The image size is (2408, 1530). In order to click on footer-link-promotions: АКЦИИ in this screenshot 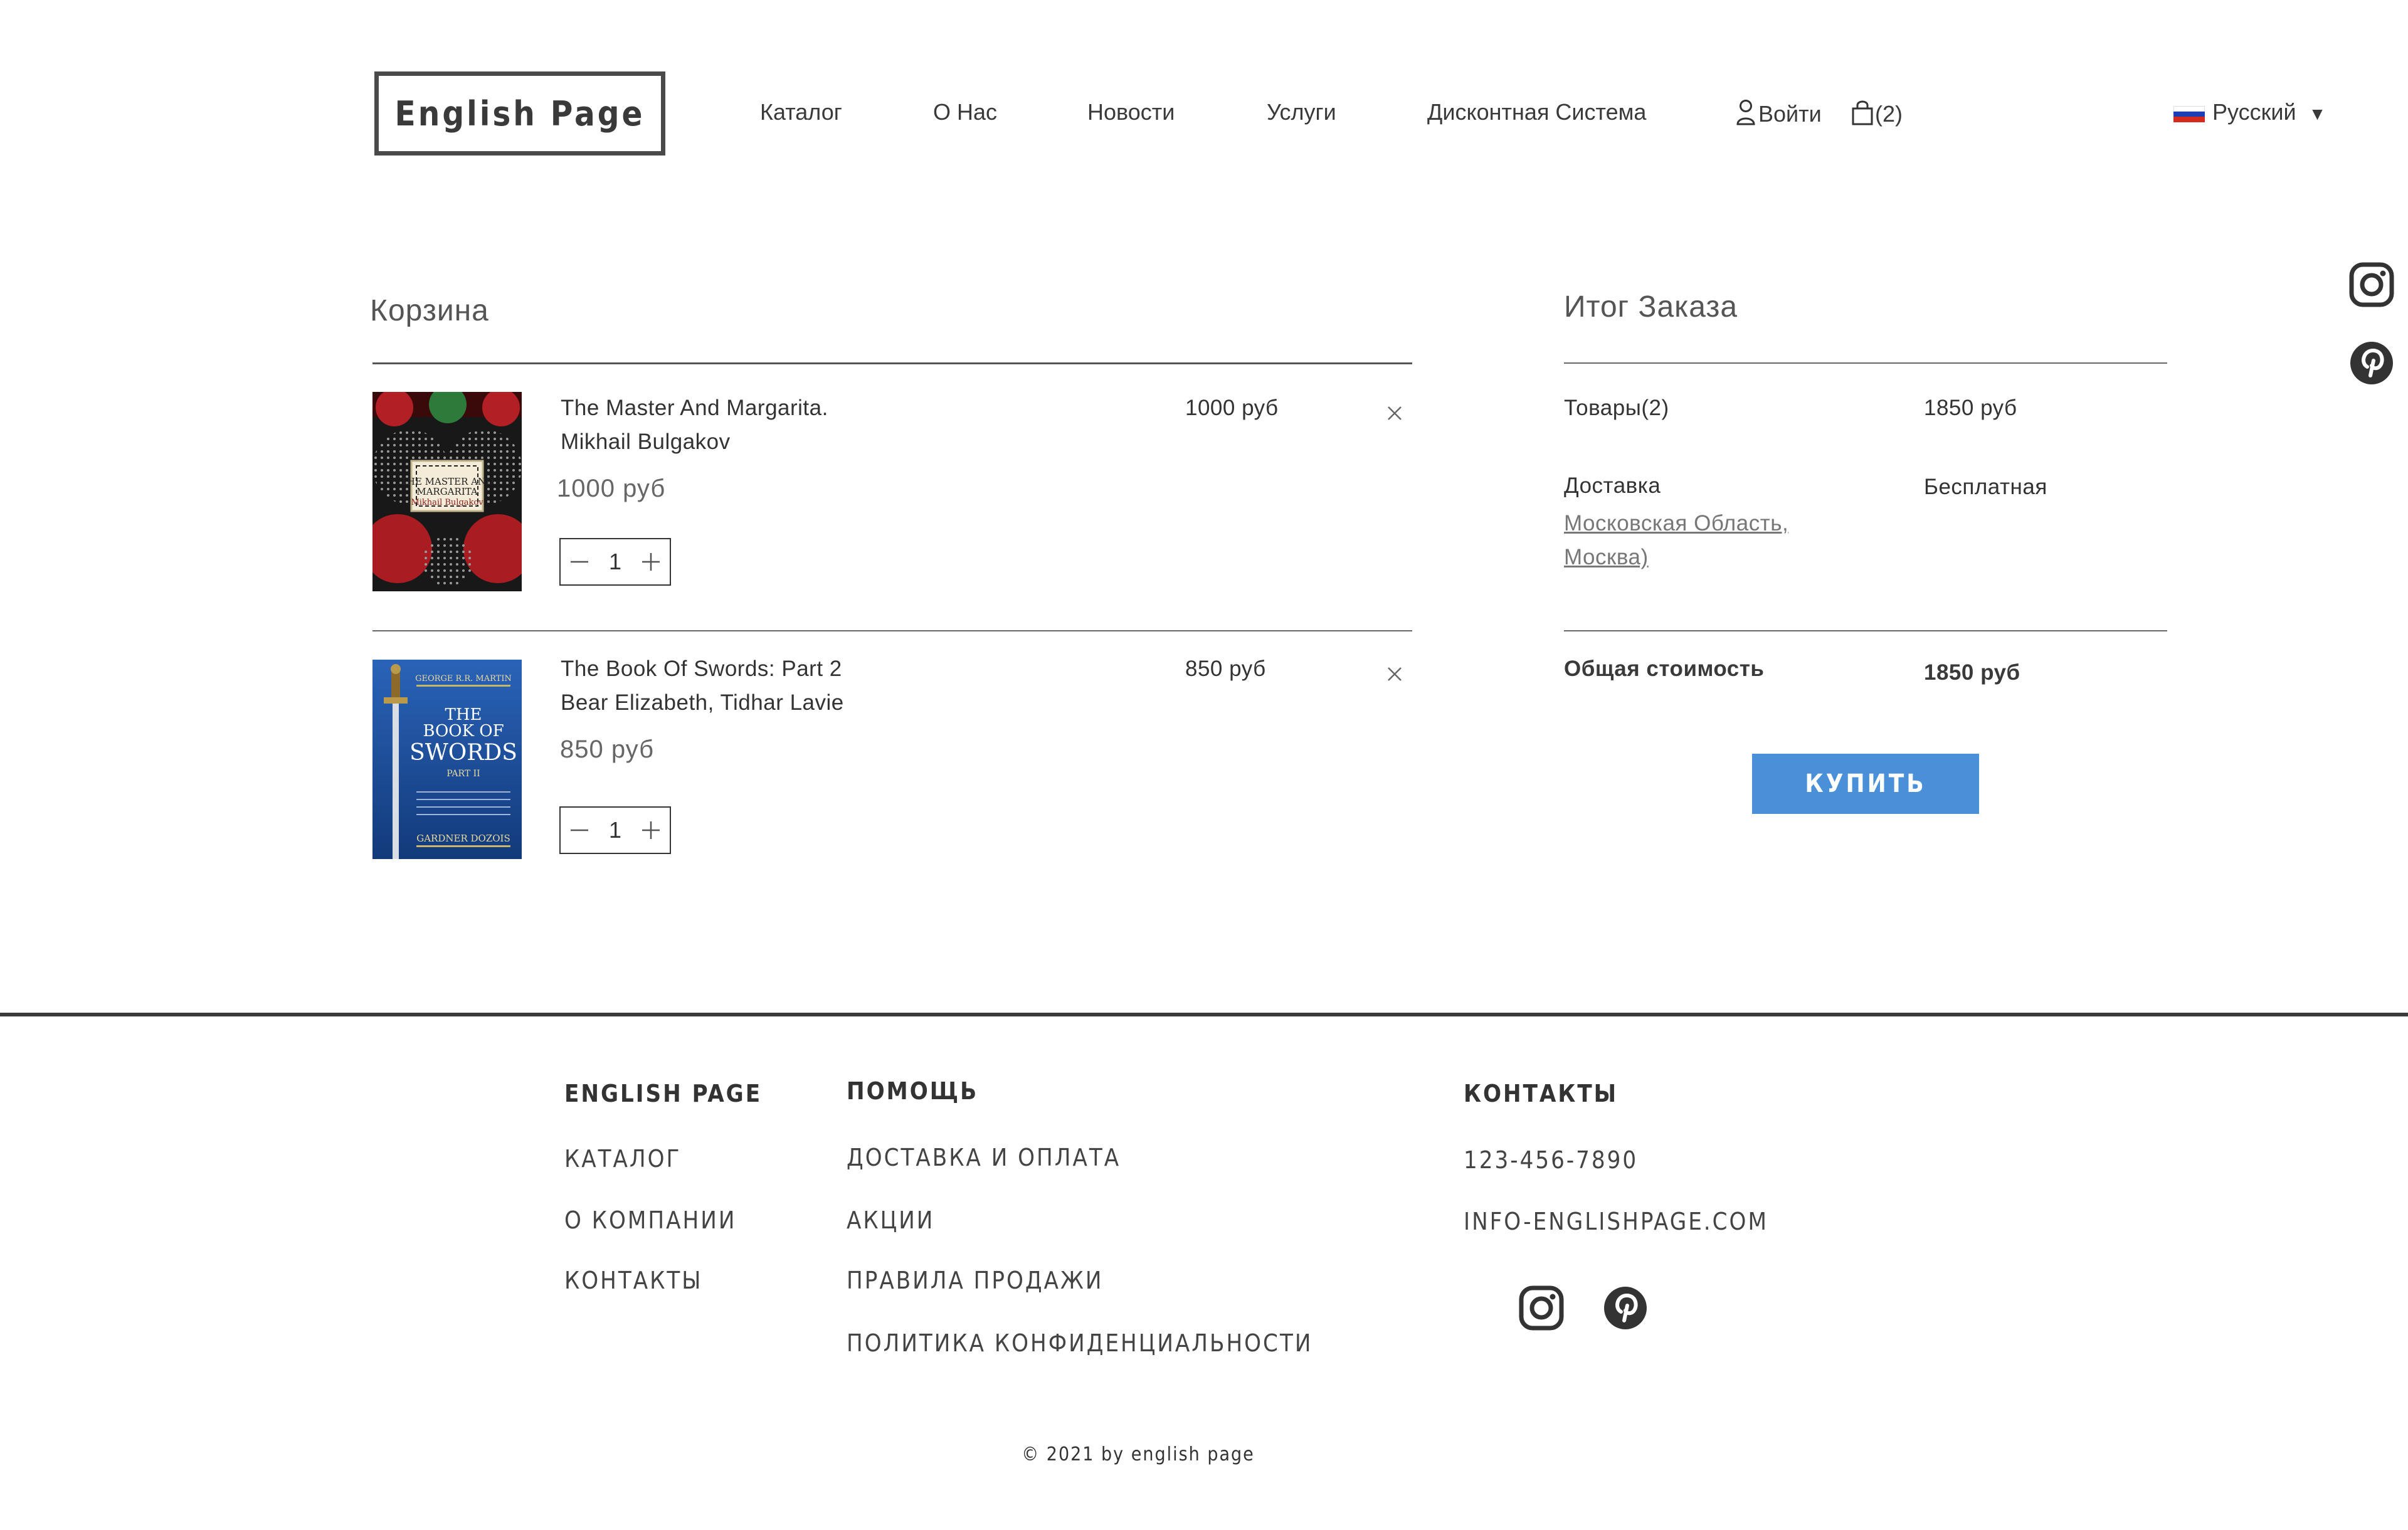, I will do `click(890, 1220)`.